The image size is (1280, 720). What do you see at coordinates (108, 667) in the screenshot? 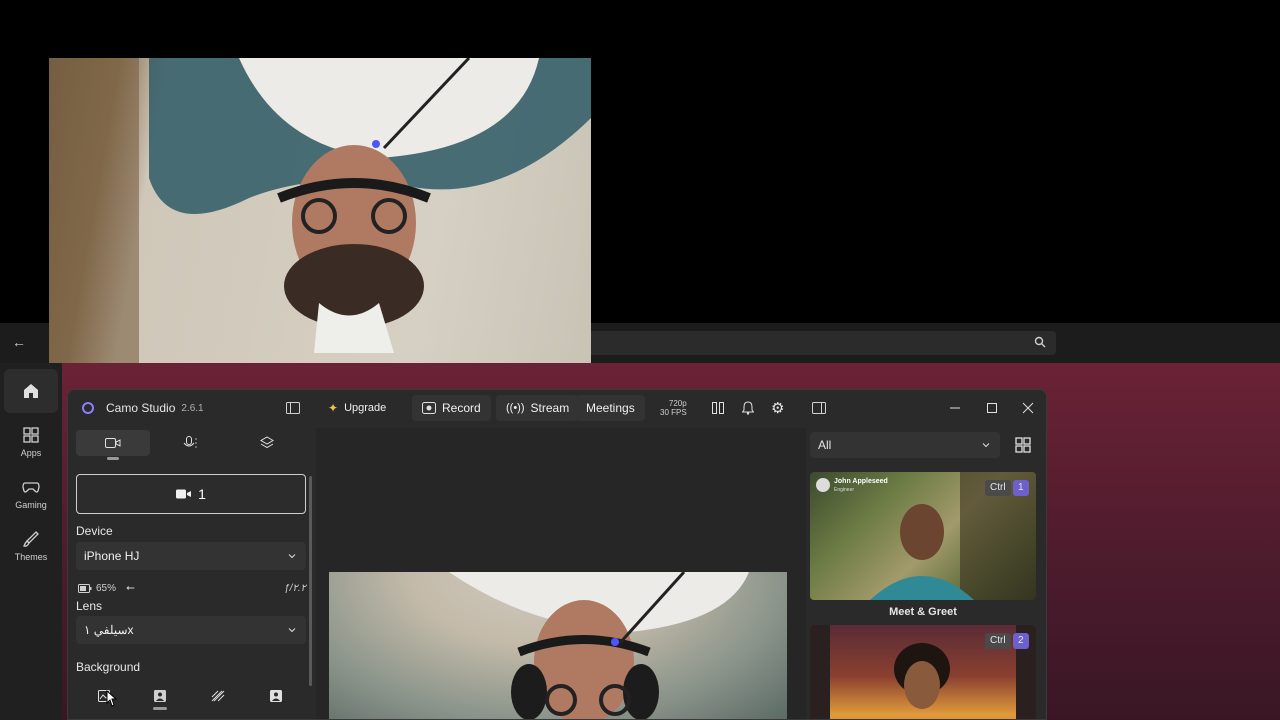
I see `background-label: Background` at bounding box center [108, 667].